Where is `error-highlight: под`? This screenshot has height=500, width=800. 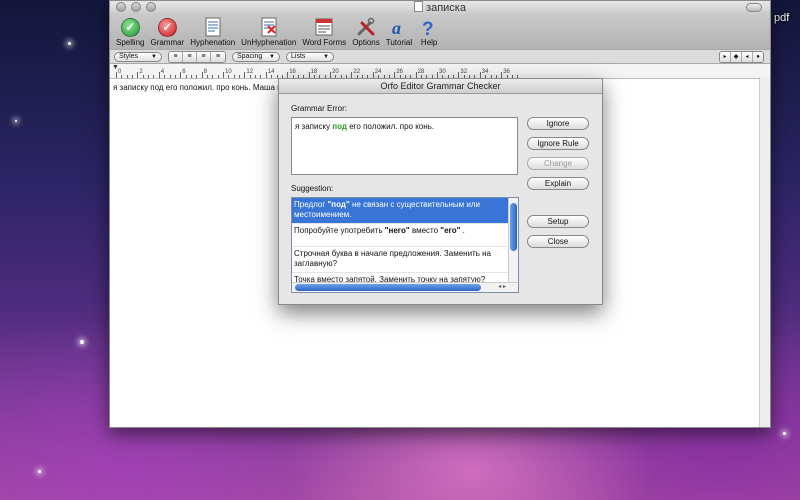 error-highlight: под is located at coordinates (339, 126).